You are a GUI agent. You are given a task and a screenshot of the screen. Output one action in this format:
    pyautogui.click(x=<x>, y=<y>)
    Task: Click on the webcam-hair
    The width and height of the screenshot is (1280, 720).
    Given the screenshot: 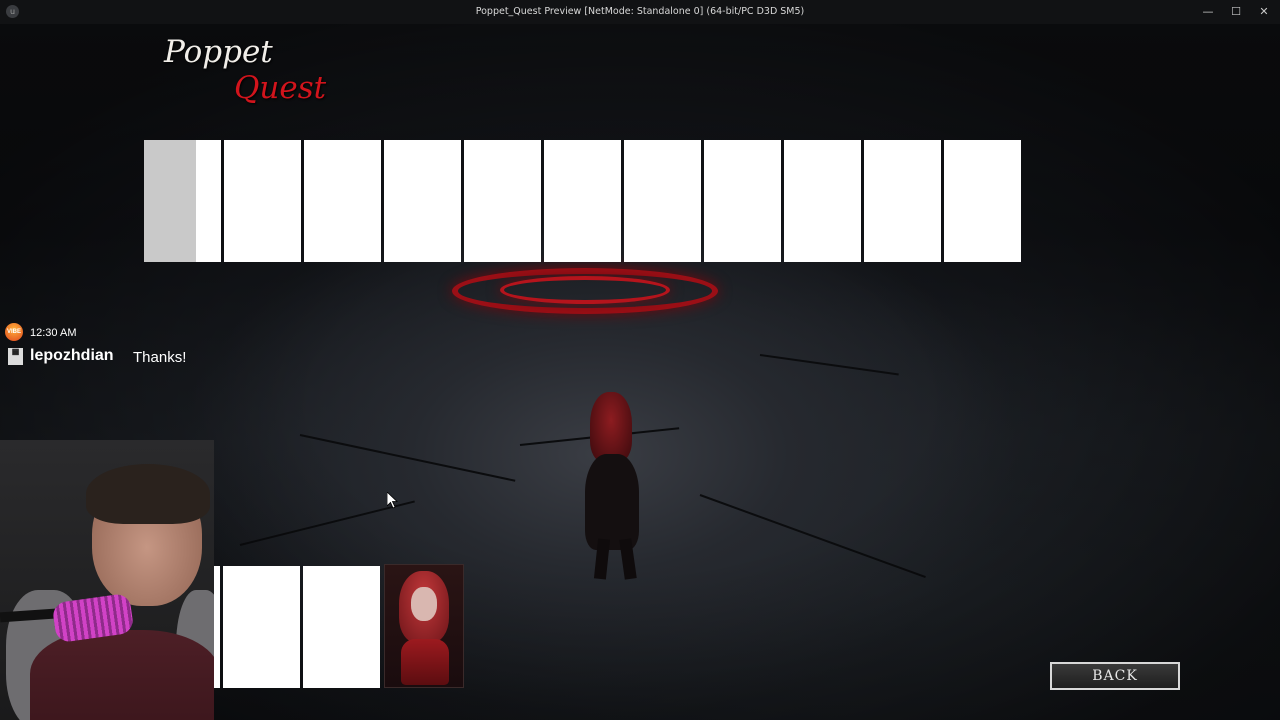 What is the action you would take?
    pyautogui.click(x=148, y=494)
    